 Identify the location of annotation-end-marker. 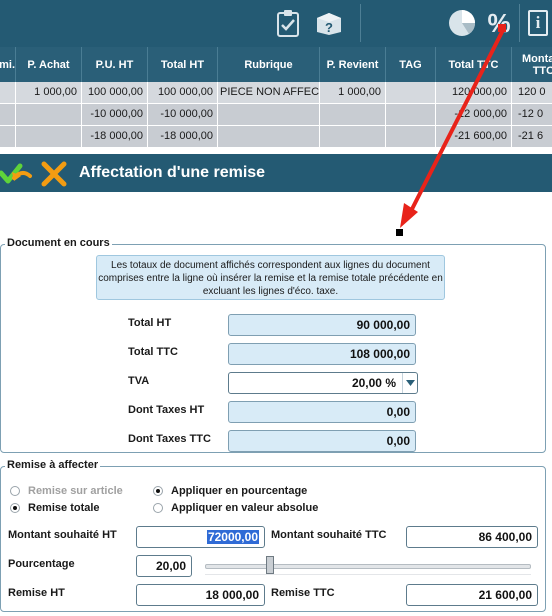
(399, 232).